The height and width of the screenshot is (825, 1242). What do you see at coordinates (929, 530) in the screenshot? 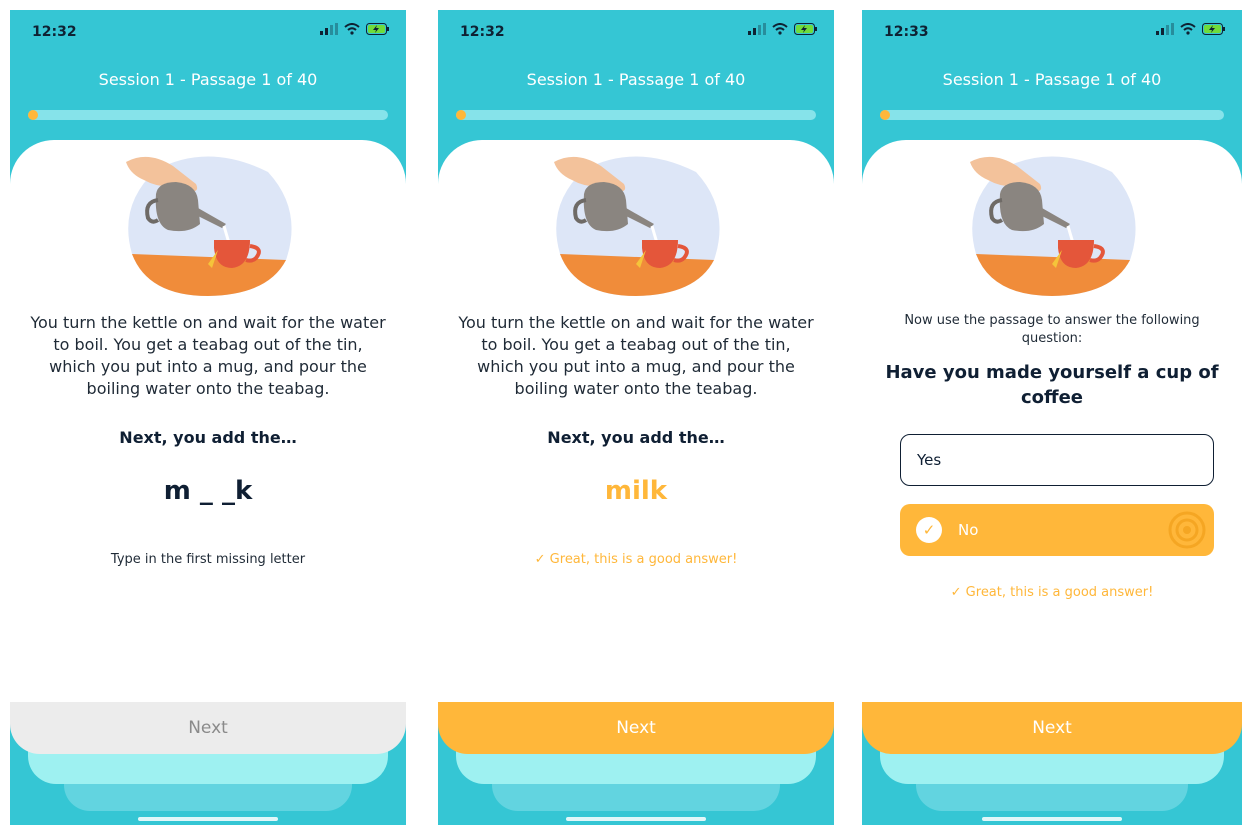
I see `checkmark-icon: ✓` at bounding box center [929, 530].